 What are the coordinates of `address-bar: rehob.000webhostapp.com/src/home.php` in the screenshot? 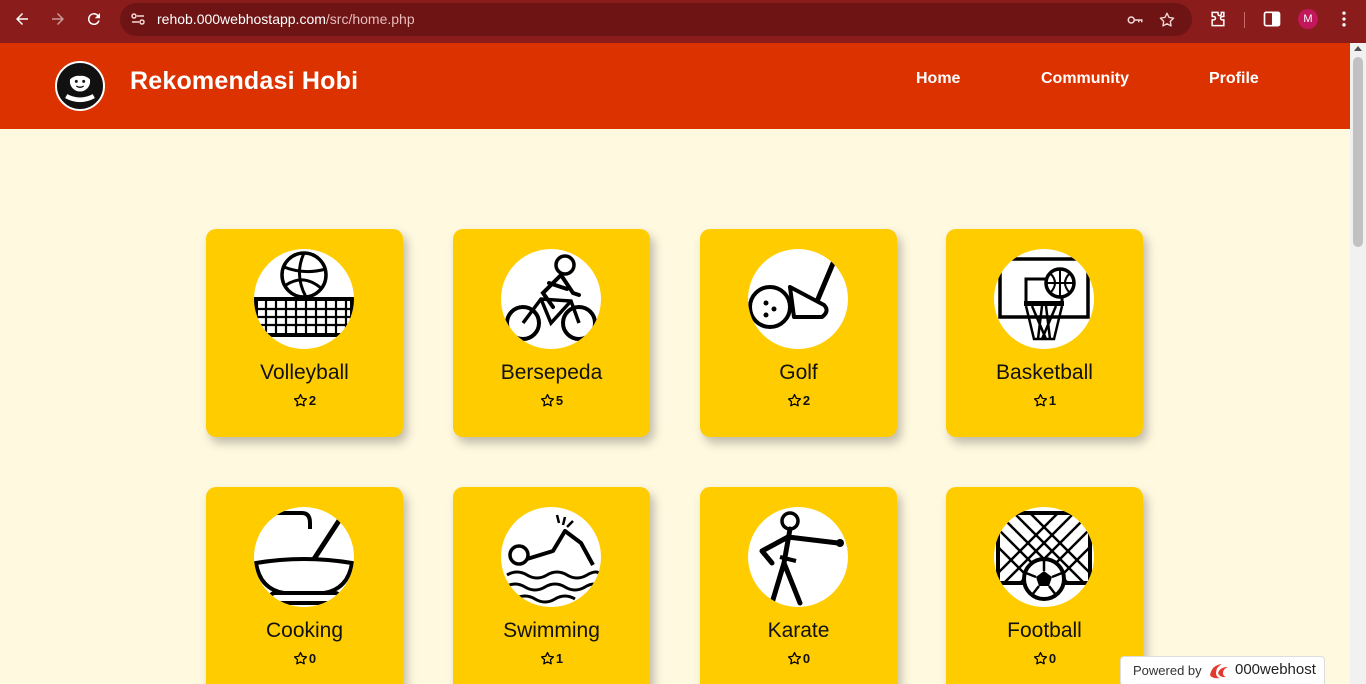 It's located at (656, 19).